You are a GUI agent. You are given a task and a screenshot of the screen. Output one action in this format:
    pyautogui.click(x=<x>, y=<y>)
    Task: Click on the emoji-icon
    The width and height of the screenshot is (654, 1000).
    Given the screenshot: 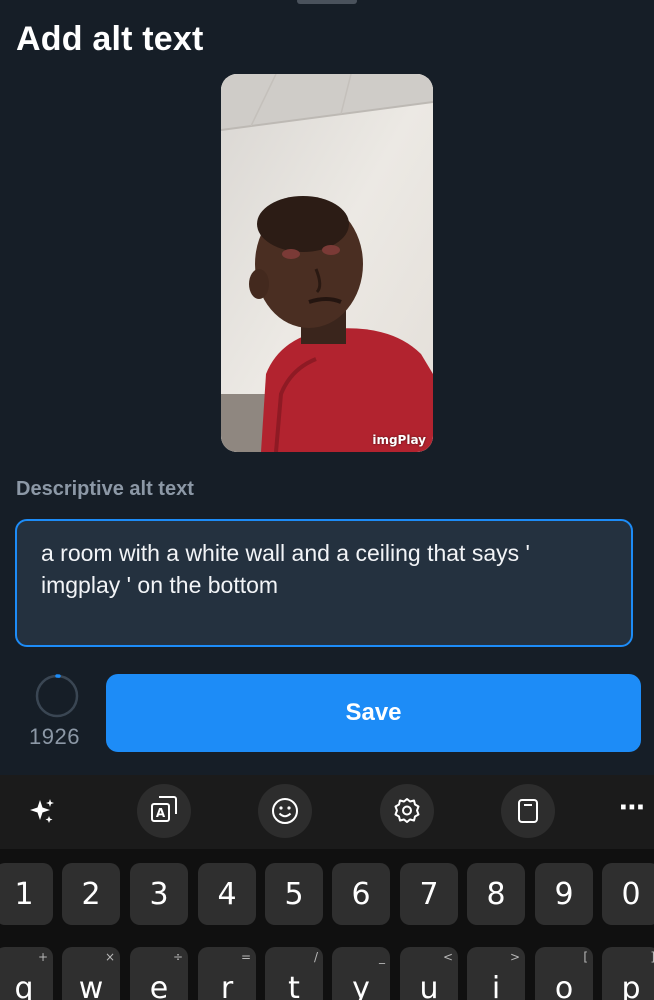 What is the action you would take?
    pyautogui.click(x=285, y=811)
    